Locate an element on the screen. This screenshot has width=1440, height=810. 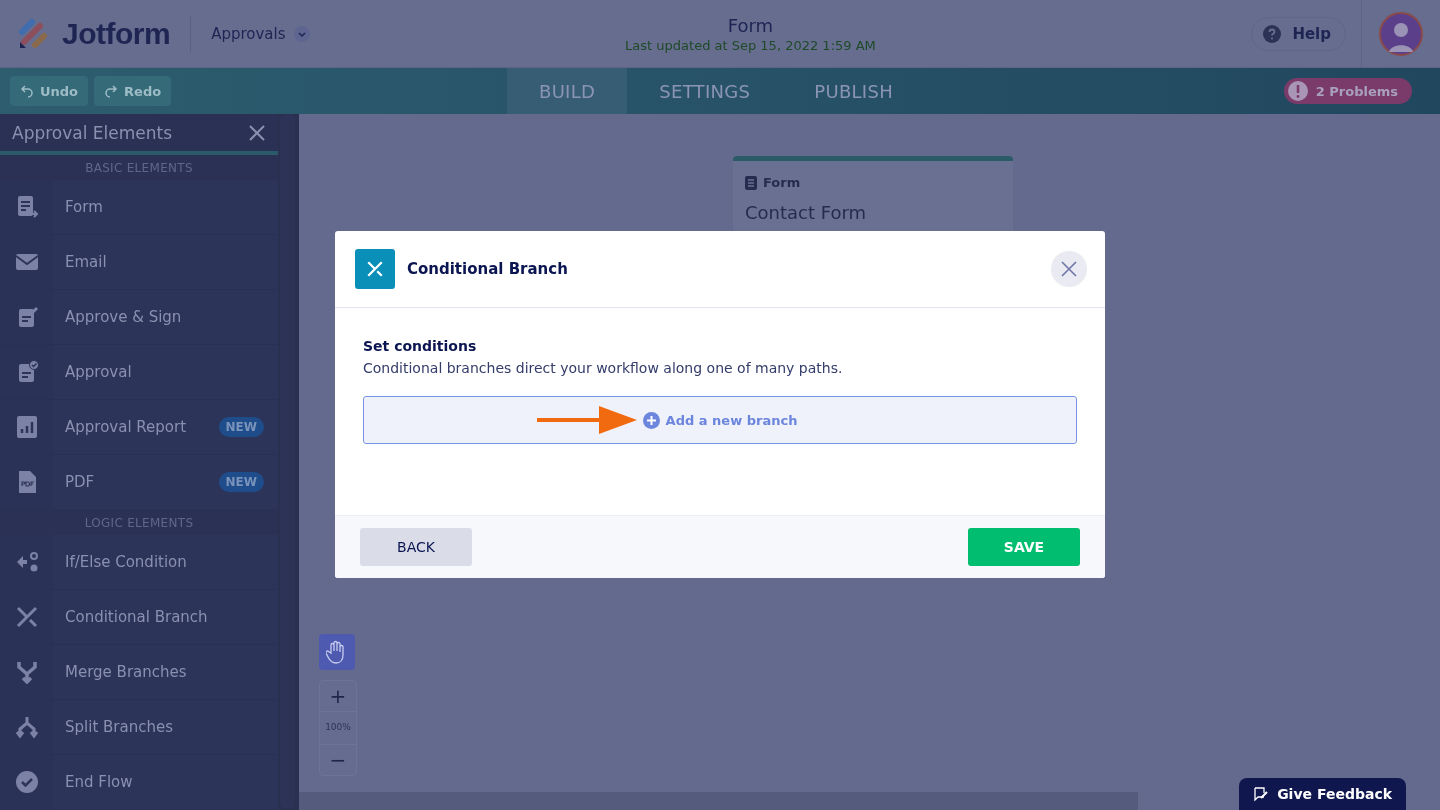
problems-button: 2 Problems is located at coordinates (1347, 91).